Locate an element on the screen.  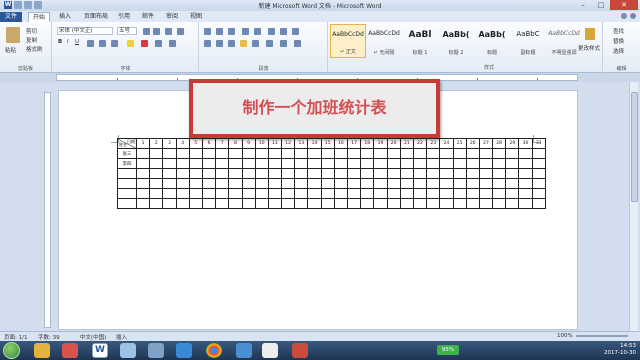
word-count: 字数: 39 is located at coordinates (49, 337).